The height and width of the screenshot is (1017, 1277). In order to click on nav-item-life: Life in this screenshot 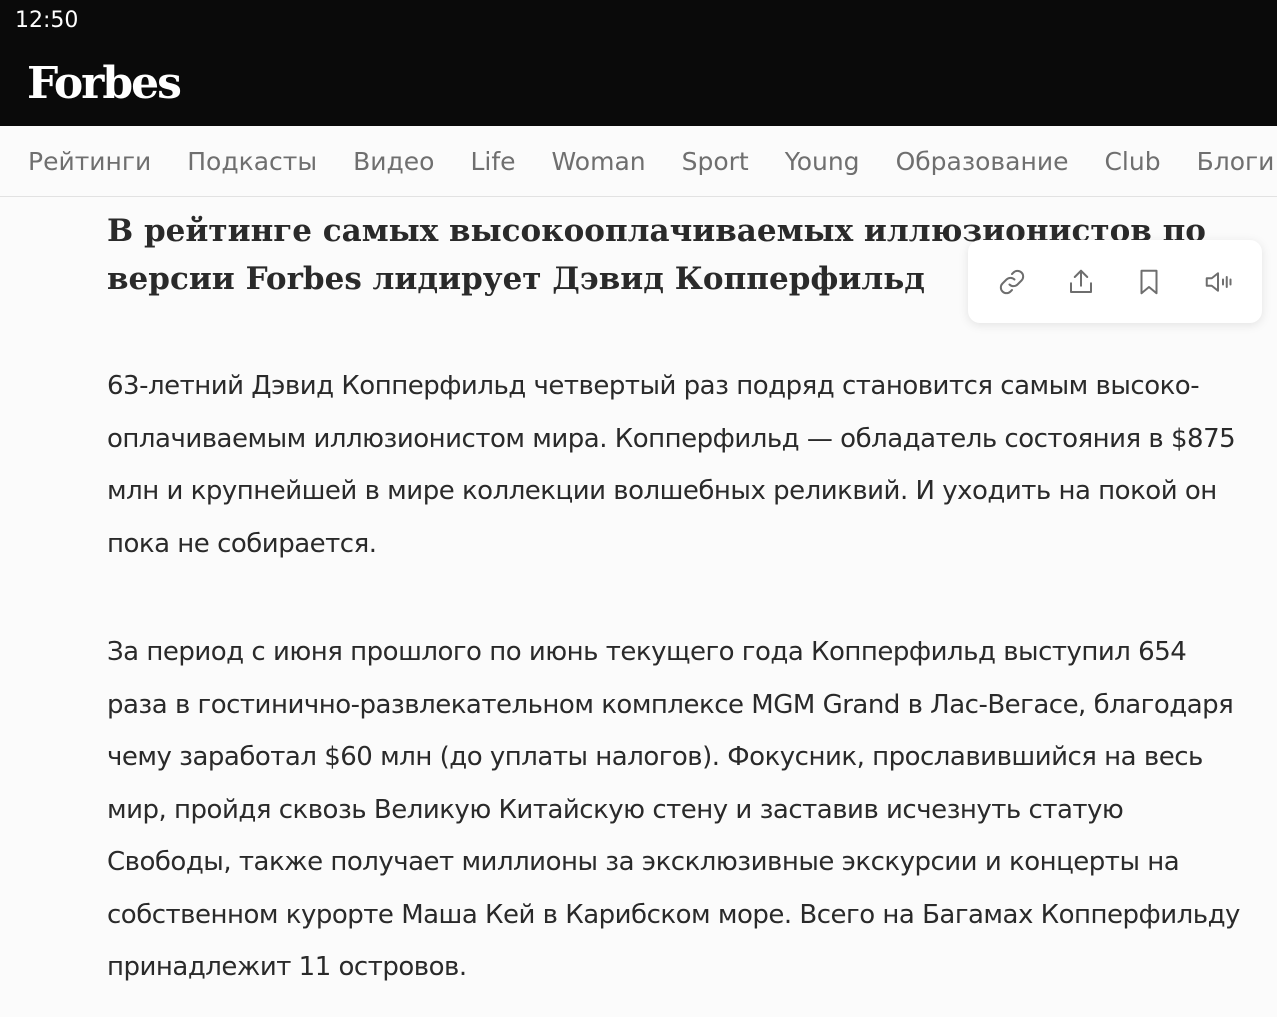, I will do `click(492, 161)`.